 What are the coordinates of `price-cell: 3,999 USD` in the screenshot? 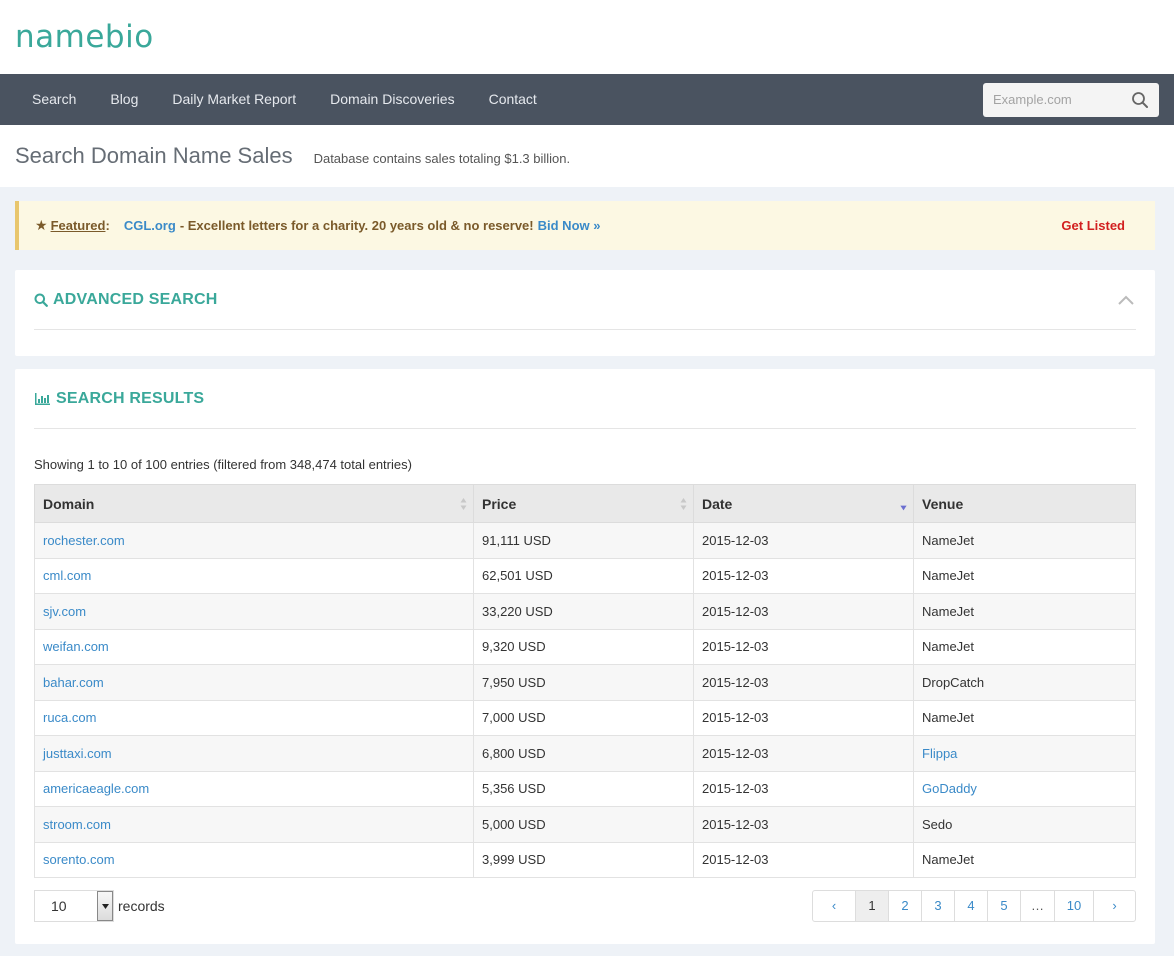 It's located at (583, 859).